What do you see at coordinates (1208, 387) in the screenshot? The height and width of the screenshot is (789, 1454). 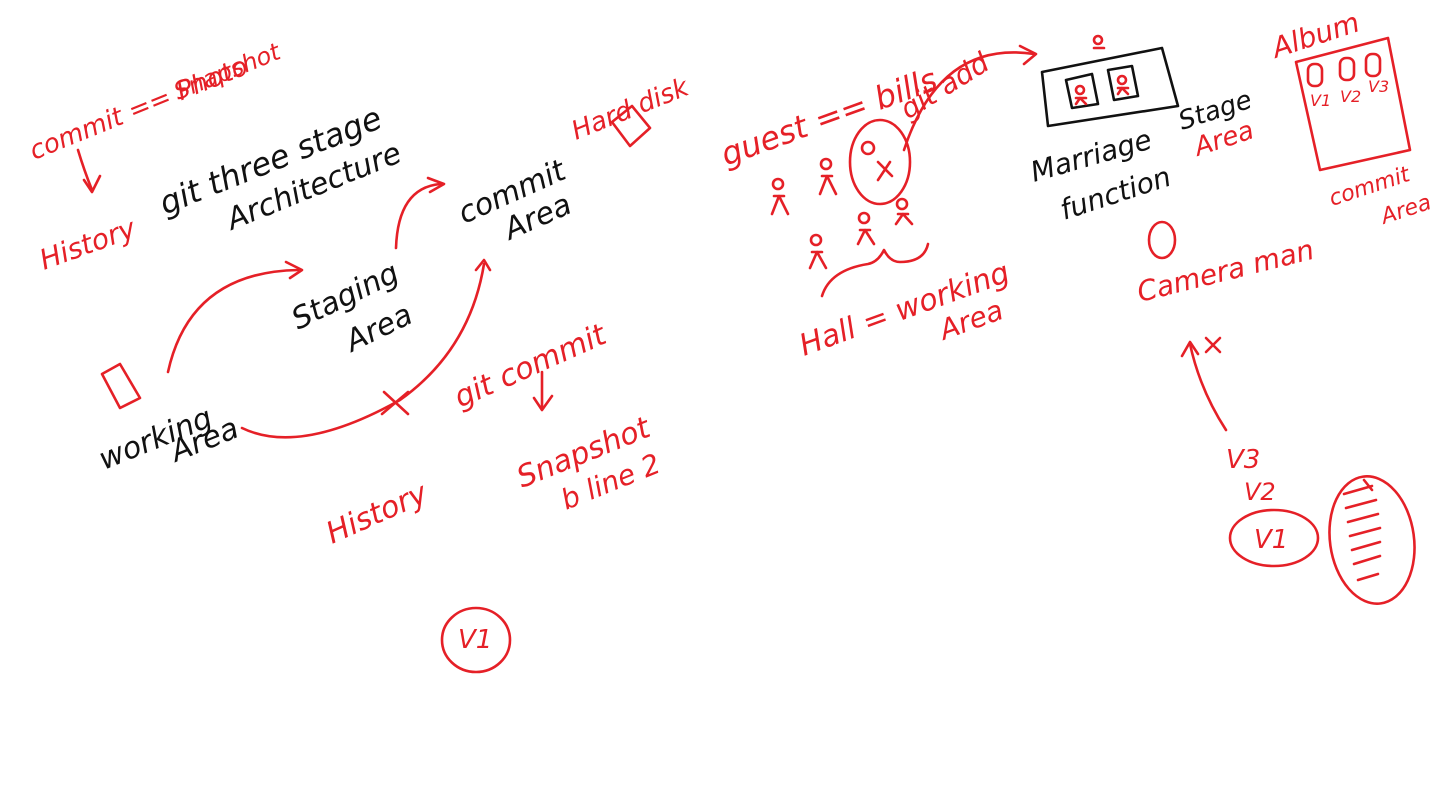 I see `versions-to-camera-arrow` at bounding box center [1208, 387].